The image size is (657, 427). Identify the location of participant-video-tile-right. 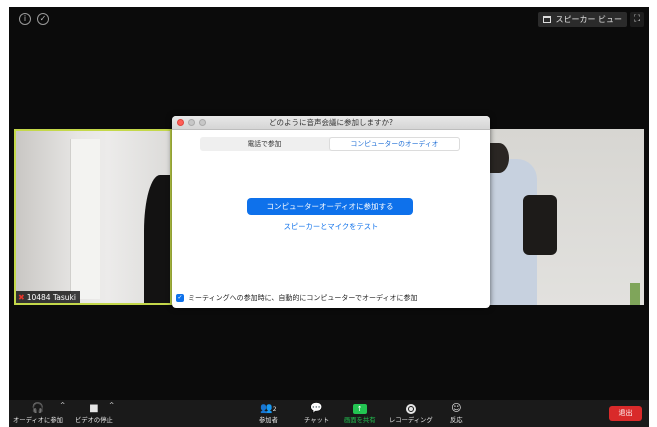
(566, 217).